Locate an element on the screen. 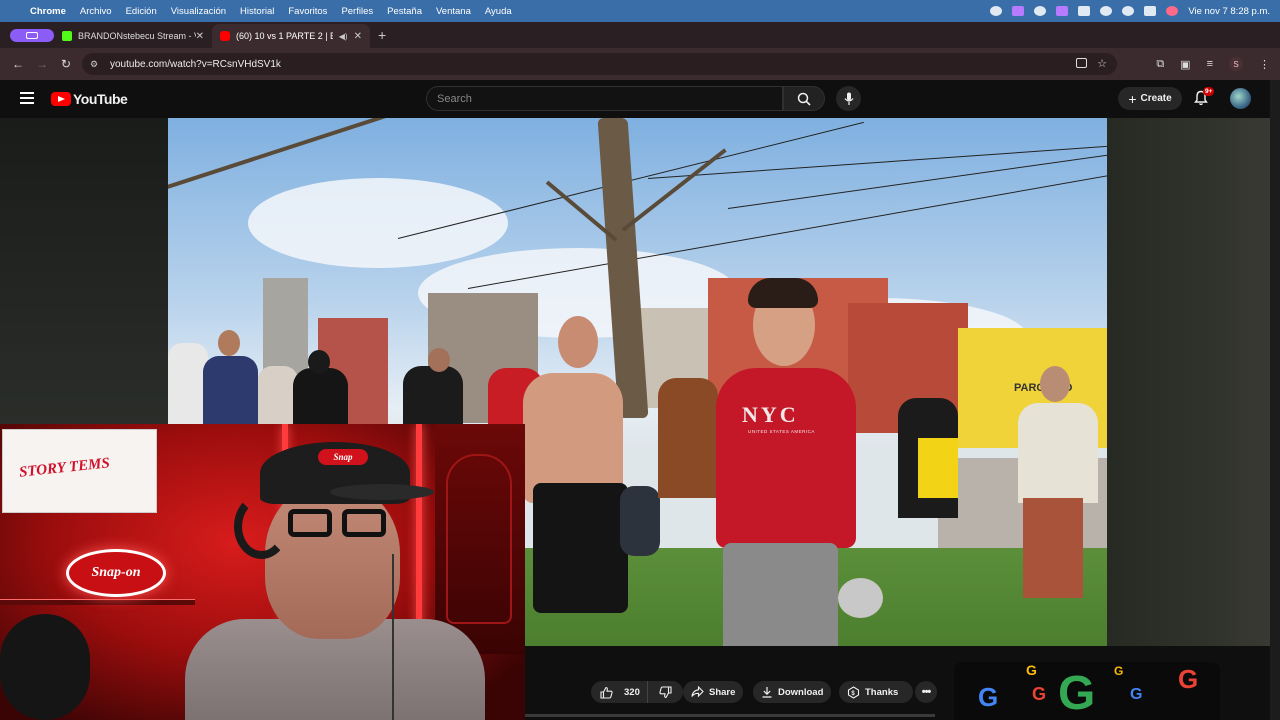  address-bar: ⚙ youtube.com/watch?v=RCsnVHdSV1k ☆ is located at coordinates (599, 64).